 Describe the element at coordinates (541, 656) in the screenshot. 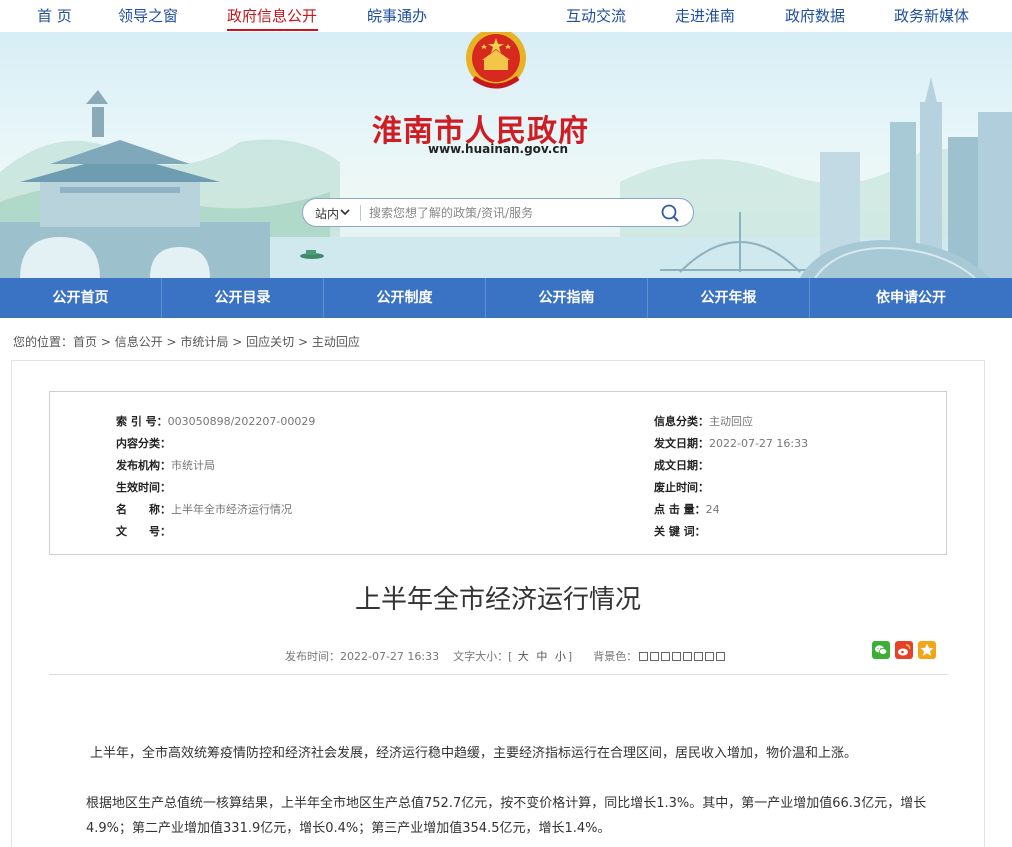

I see `font-size-medium-button: 中` at that location.